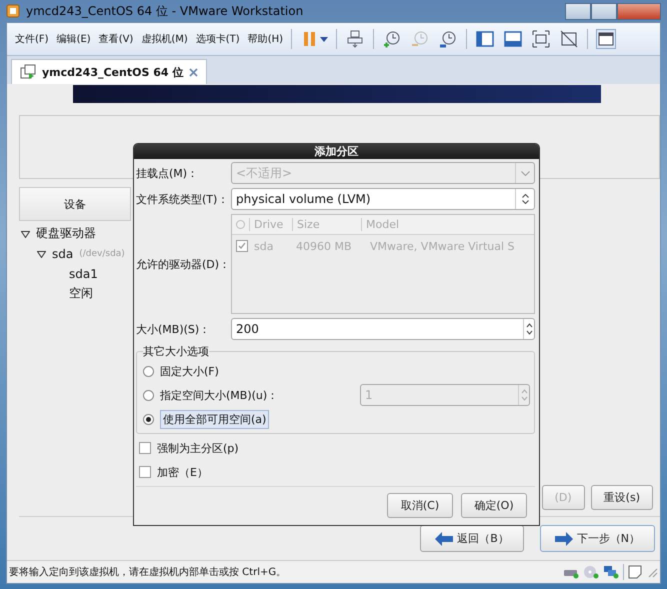 The width and height of the screenshot is (667, 589). What do you see at coordinates (189, 371) in the screenshot?
I see `option-label: 固定大小(F)` at bounding box center [189, 371].